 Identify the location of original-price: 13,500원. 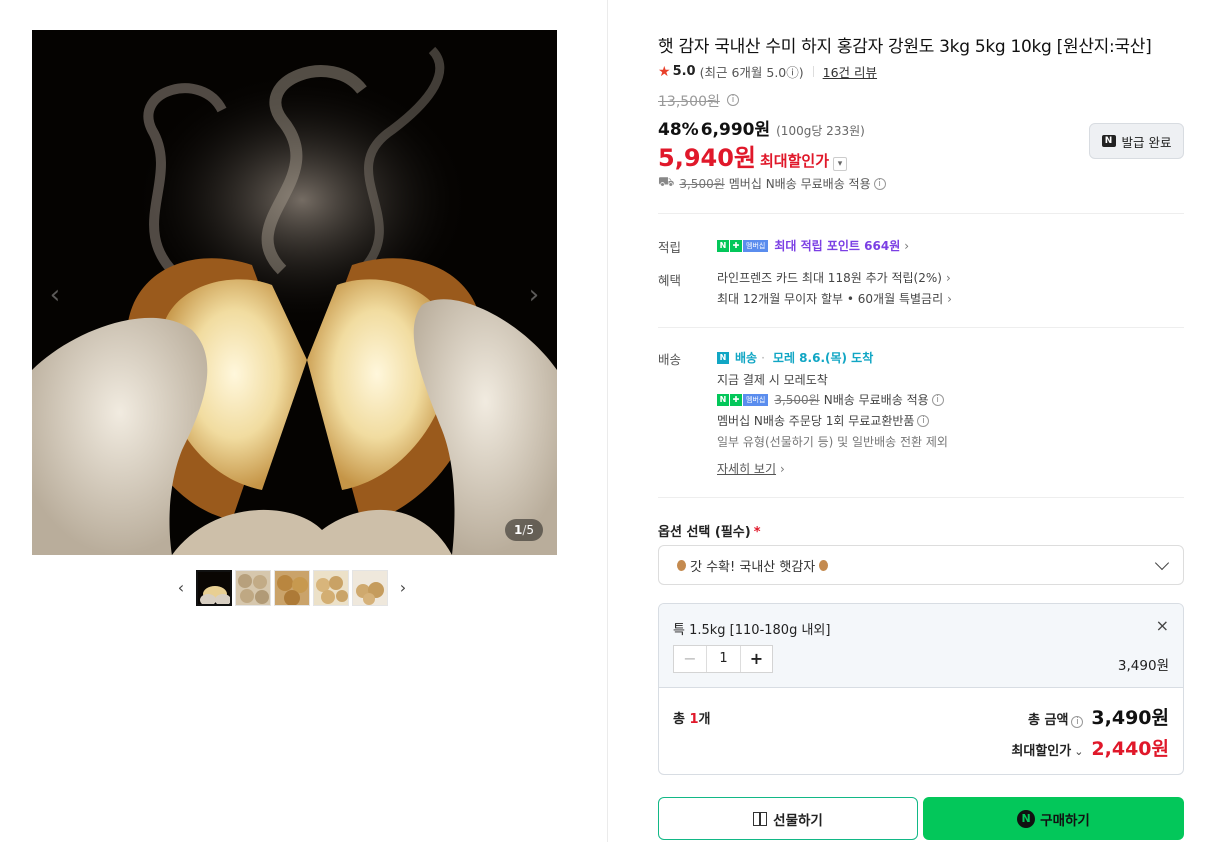
(689, 102).